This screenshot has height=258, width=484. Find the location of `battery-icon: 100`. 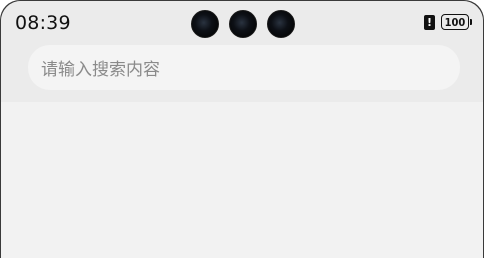

battery-icon: 100 is located at coordinates (456, 22).